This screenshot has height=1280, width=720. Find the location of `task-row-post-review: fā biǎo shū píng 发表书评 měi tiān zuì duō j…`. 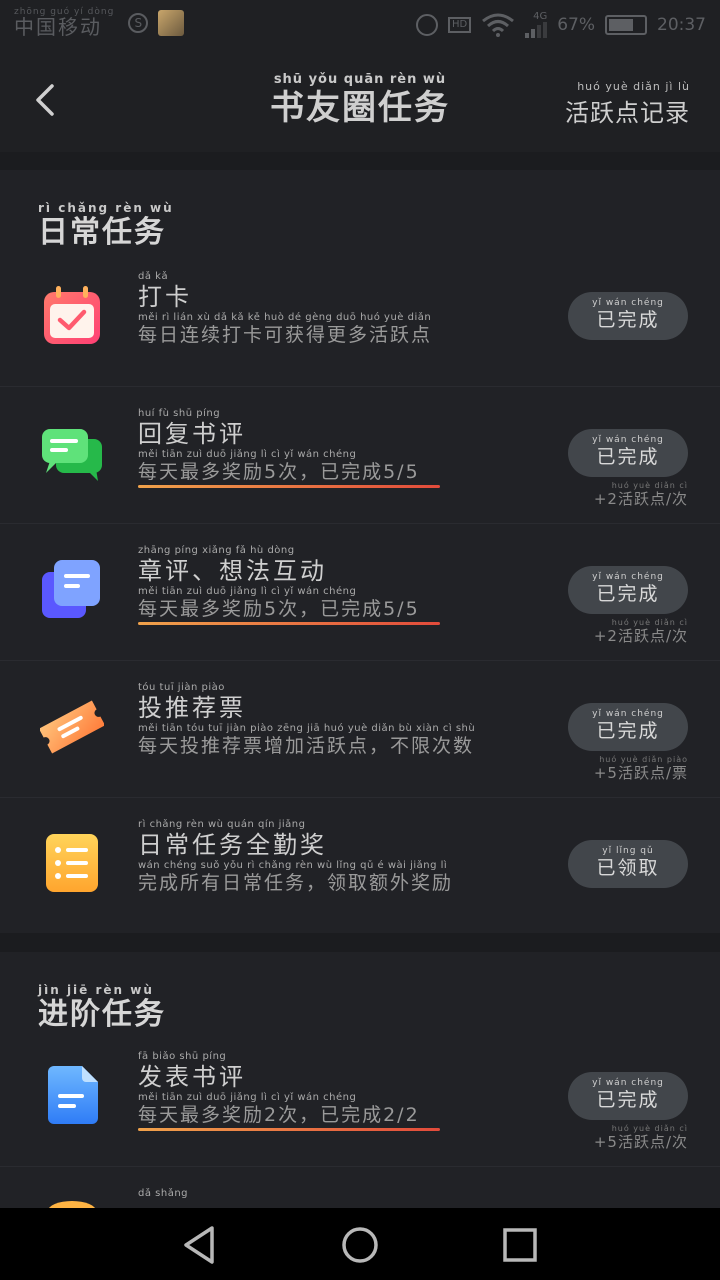

task-row-post-review: fā biǎo shū píng 发表书评 měi tiān zuì duō j… is located at coordinates (360, 1098).